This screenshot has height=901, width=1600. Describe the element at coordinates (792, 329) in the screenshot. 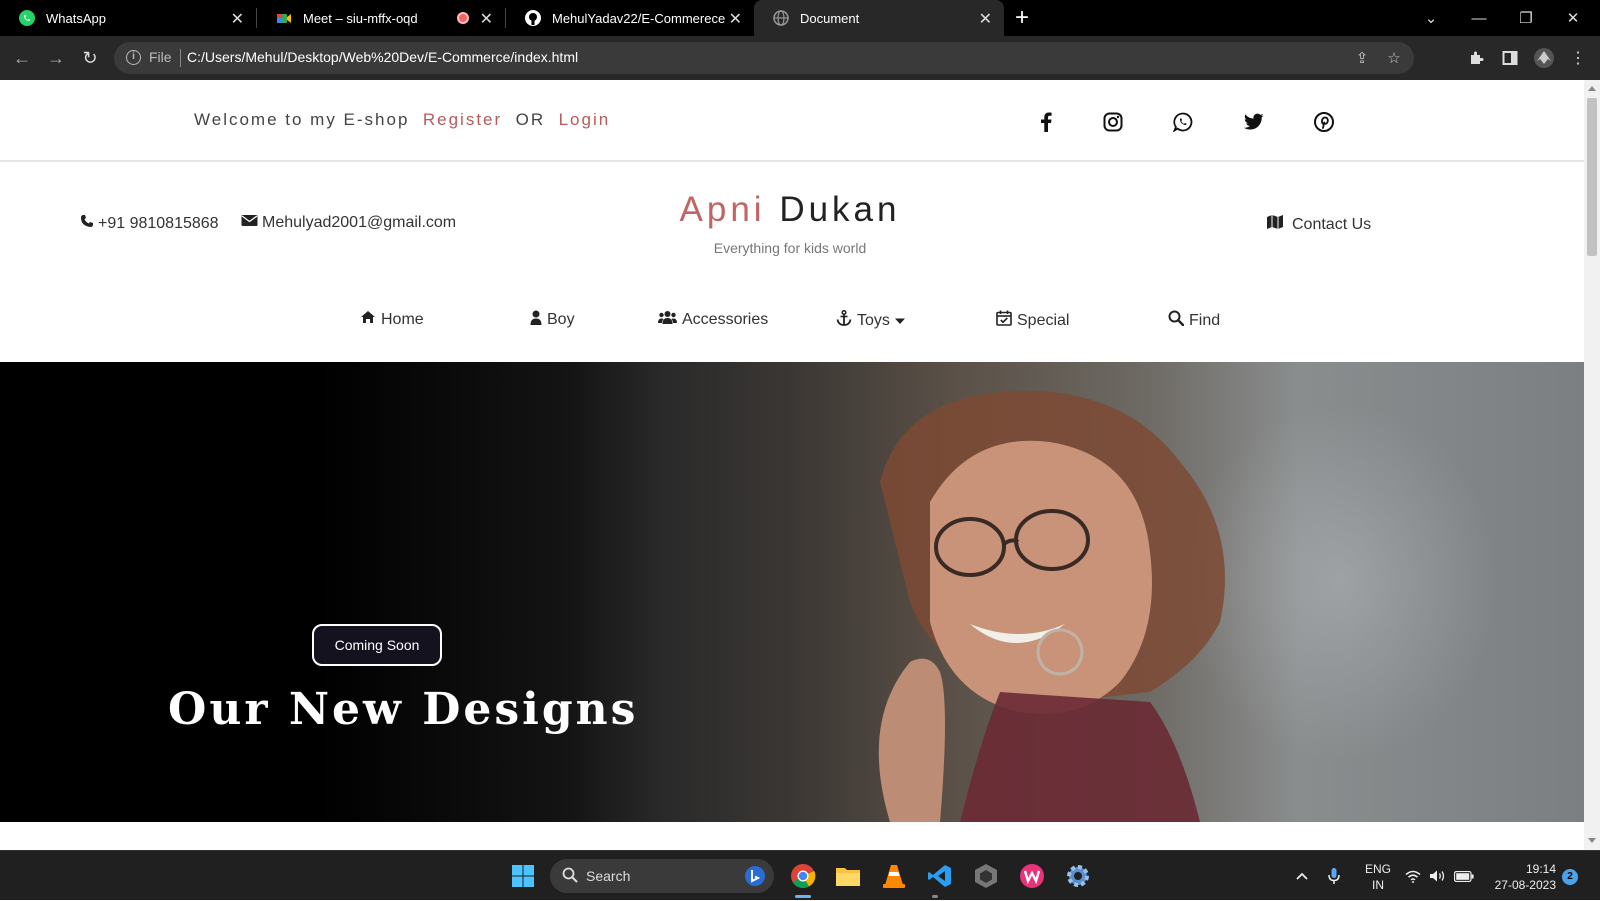

I see `main-nav: Home Boy Accessories Toys Special Find` at that location.